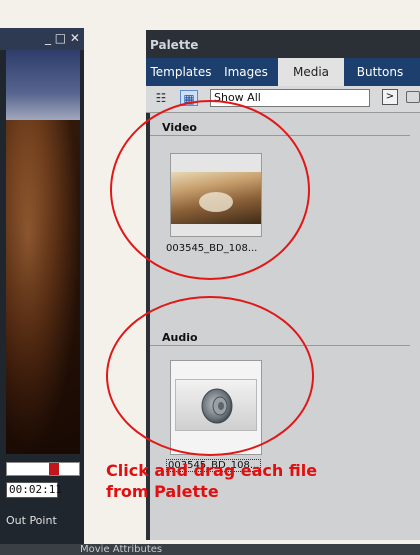  Describe the element at coordinates (246, 72) in the screenshot. I see `tab-images: Images` at that location.